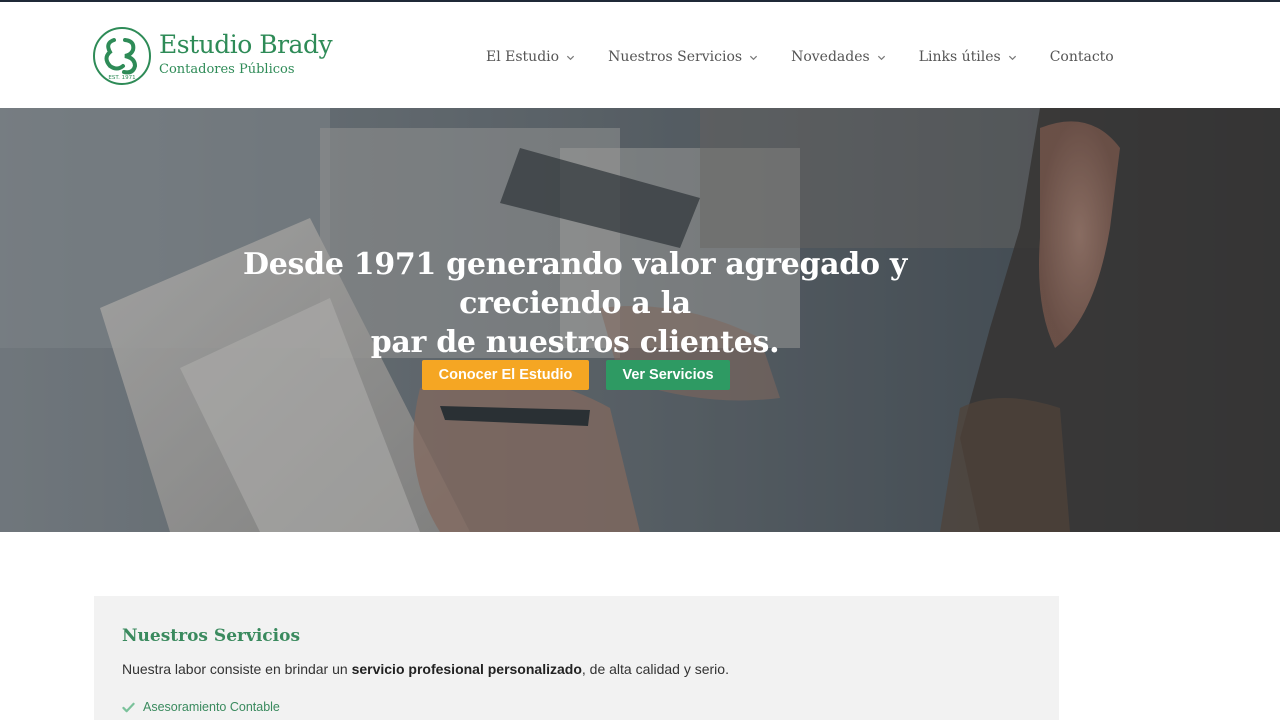  I want to click on services-title: Nuestros Servicios, so click(211, 636).